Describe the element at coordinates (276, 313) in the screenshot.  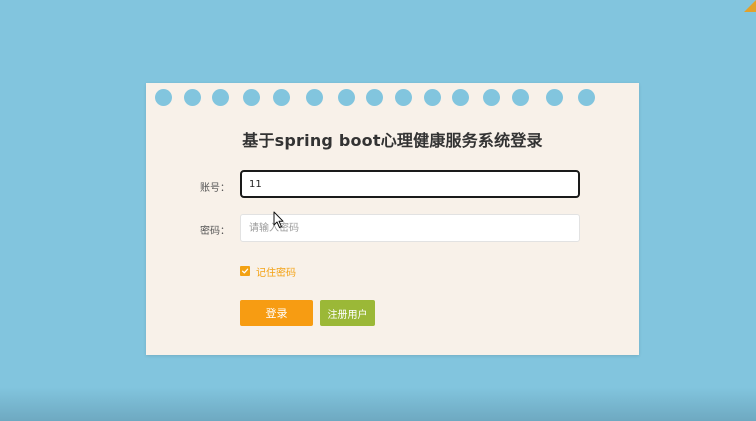
I see `login-button: 登录` at that location.